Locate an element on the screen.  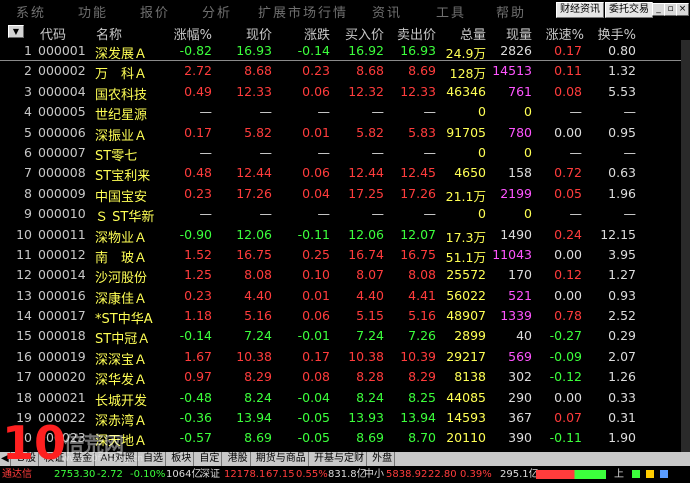
alert-icon is located at coordinates (650, 474).